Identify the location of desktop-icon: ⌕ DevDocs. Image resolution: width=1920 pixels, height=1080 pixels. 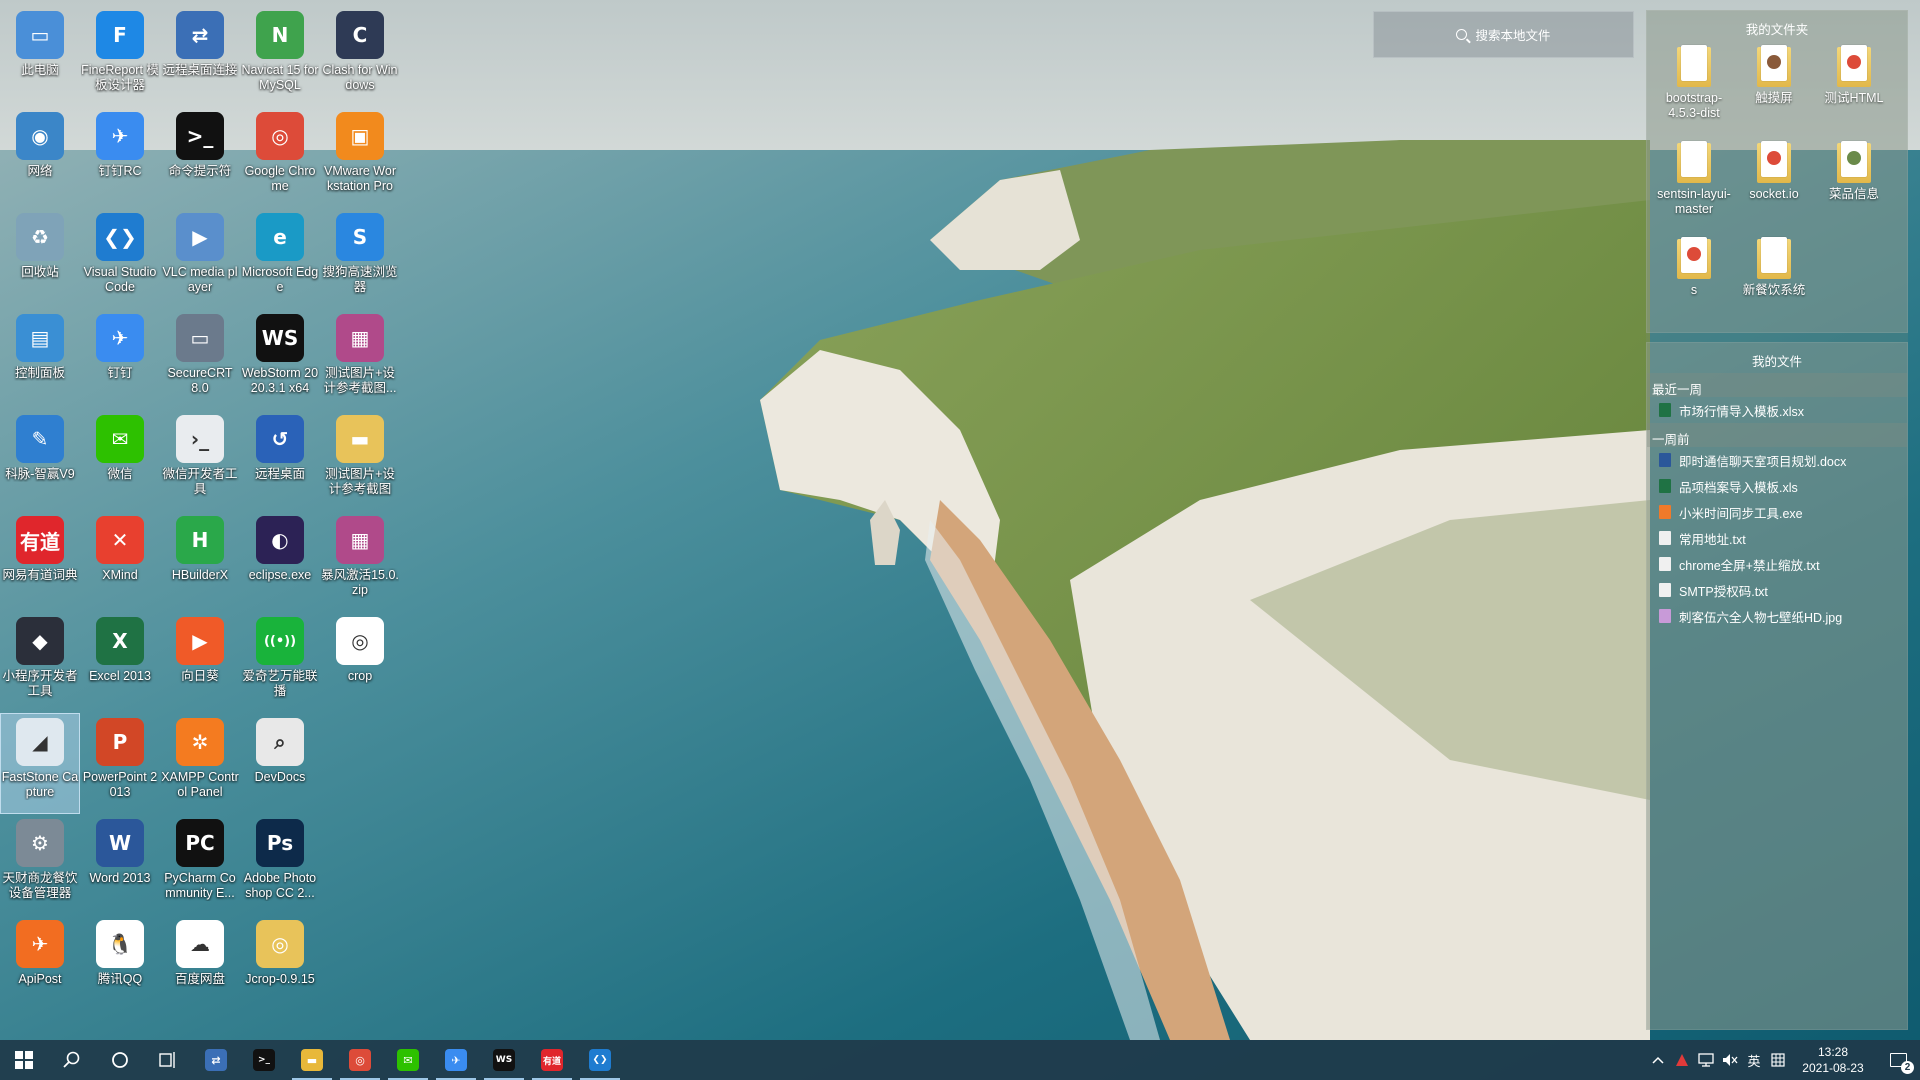
(280, 763).